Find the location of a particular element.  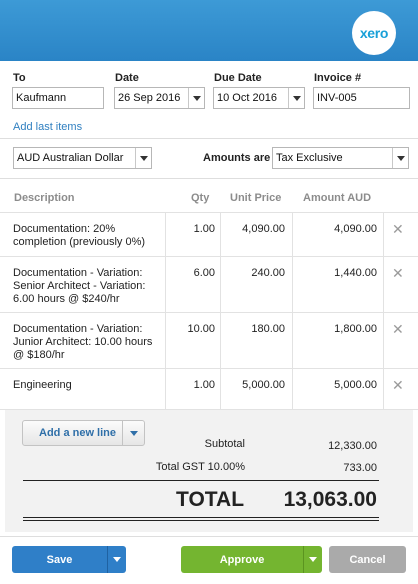

due-date-input: 10 Oct 2016 is located at coordinates (259, 98).